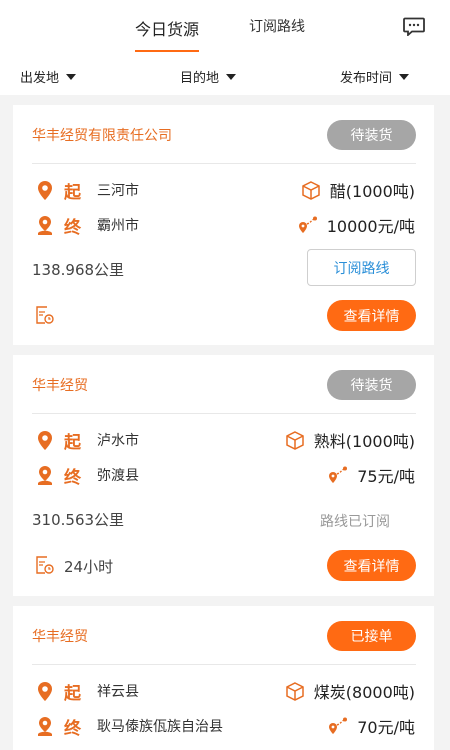 This screenshot has width=450, height=750. I want to click on price-text: 70元/吨, so click(386, 727).